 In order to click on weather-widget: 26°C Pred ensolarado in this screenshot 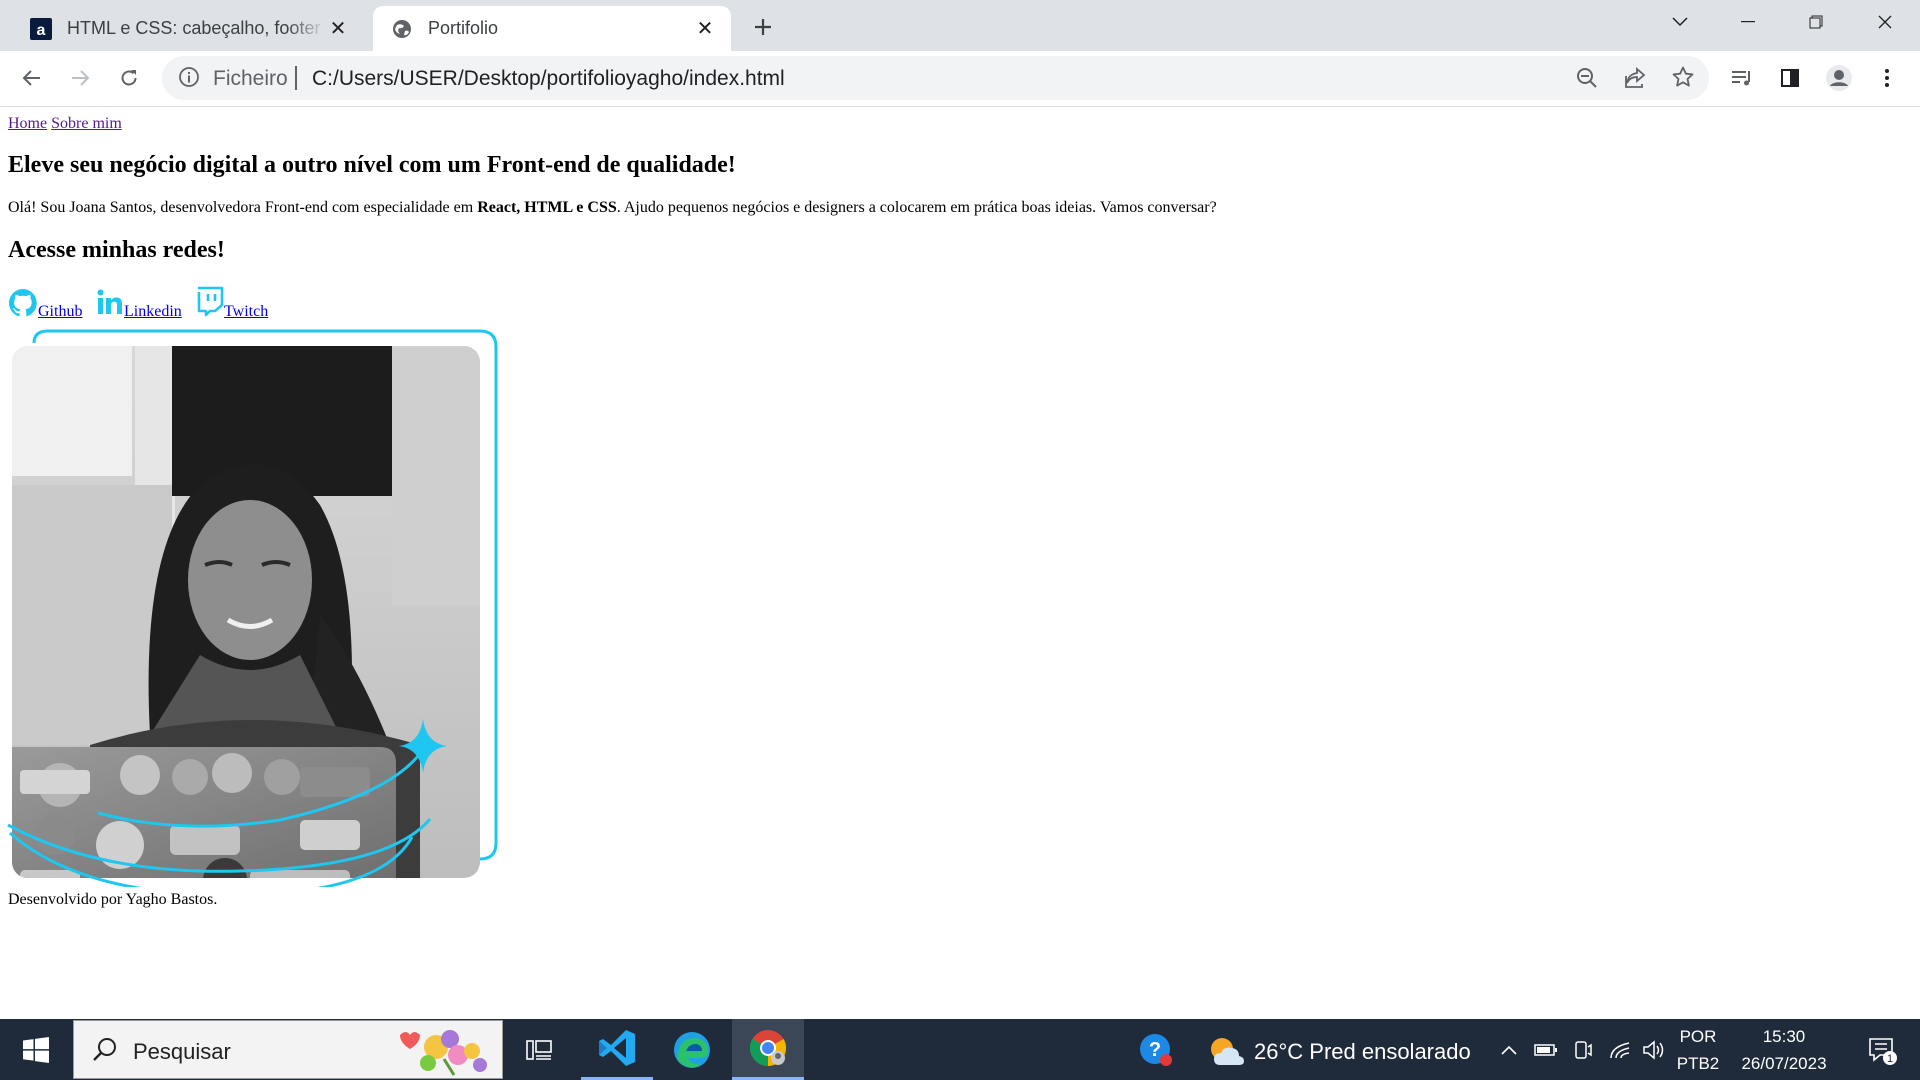, I will do `click(1339, 1052)`.